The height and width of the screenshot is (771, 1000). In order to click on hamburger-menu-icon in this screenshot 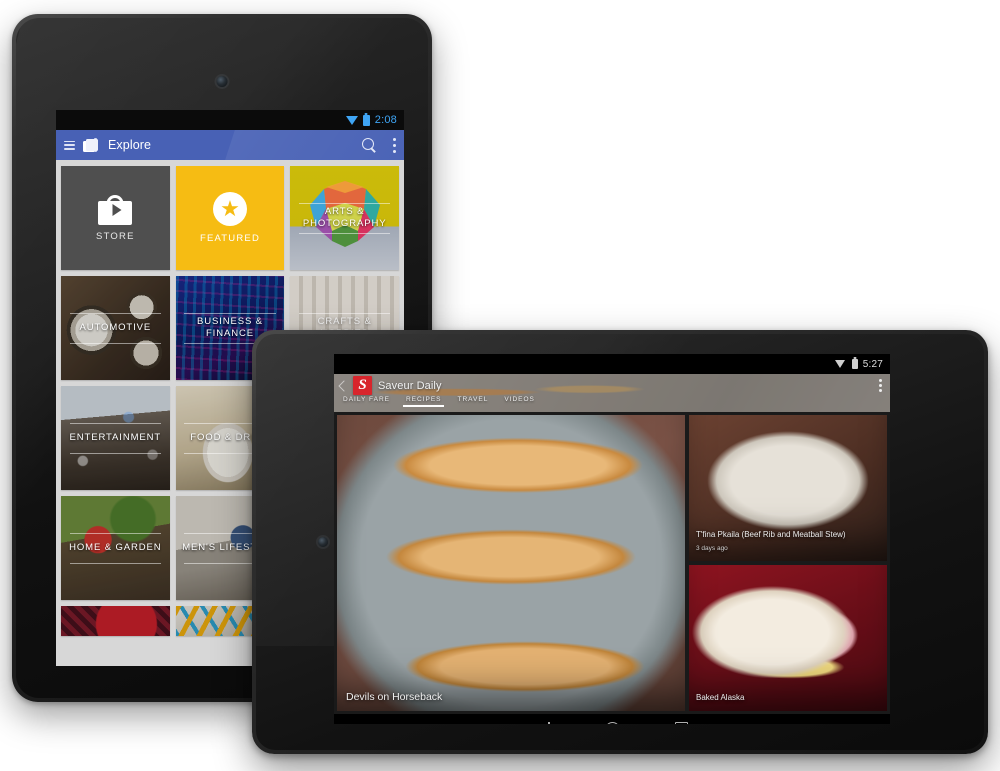, I will do `click(69, 145)`.